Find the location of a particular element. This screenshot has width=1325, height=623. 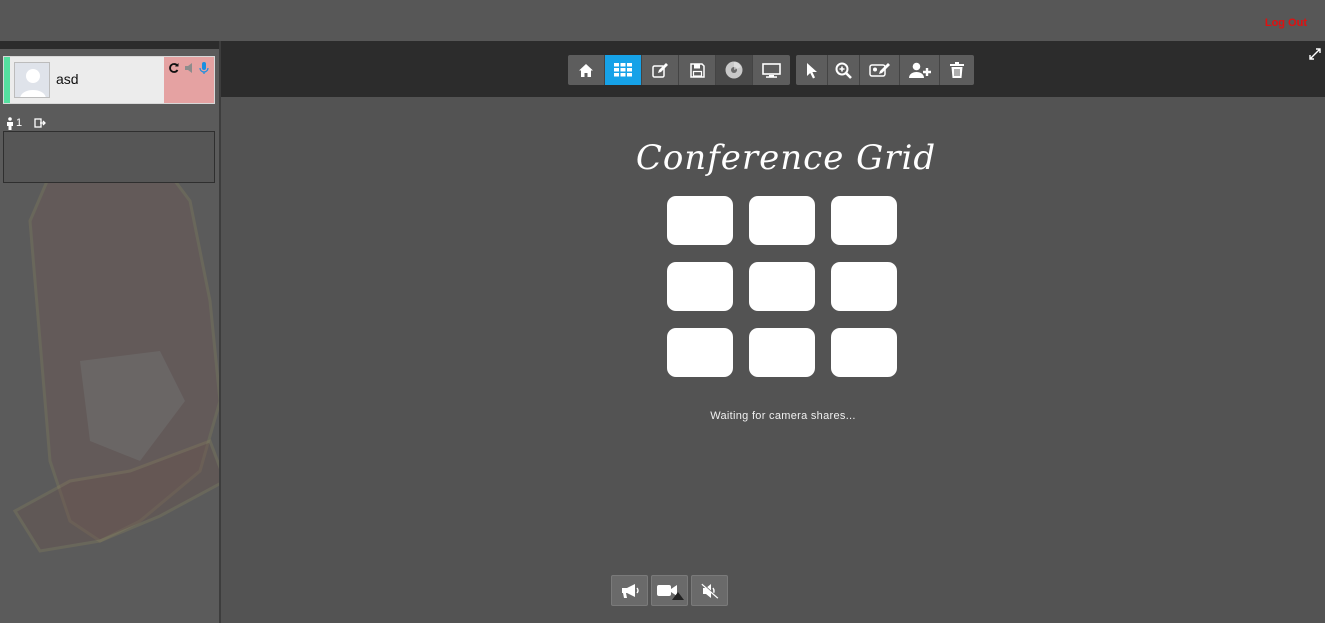

home-icon is located at coordinates (586, 70).